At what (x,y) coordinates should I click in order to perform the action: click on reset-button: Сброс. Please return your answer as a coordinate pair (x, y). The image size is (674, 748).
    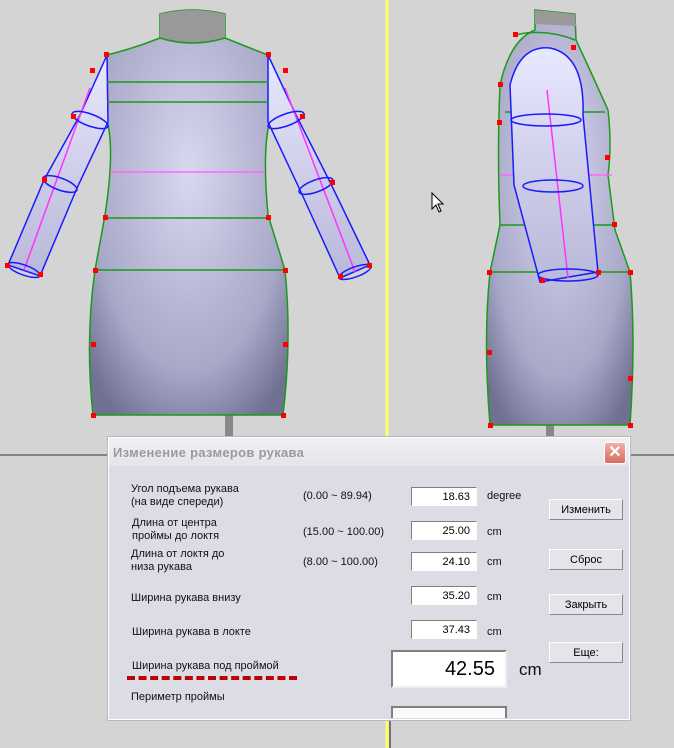
    Looking at the image, I should click on (586, 559).